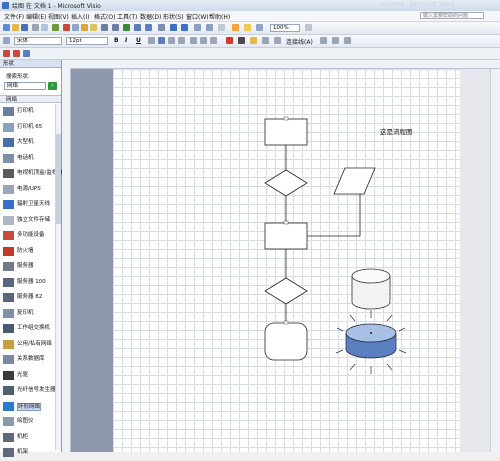  Describe the element at coordinates (371, 289) in the screenshot. I see `database-shape` at that location.